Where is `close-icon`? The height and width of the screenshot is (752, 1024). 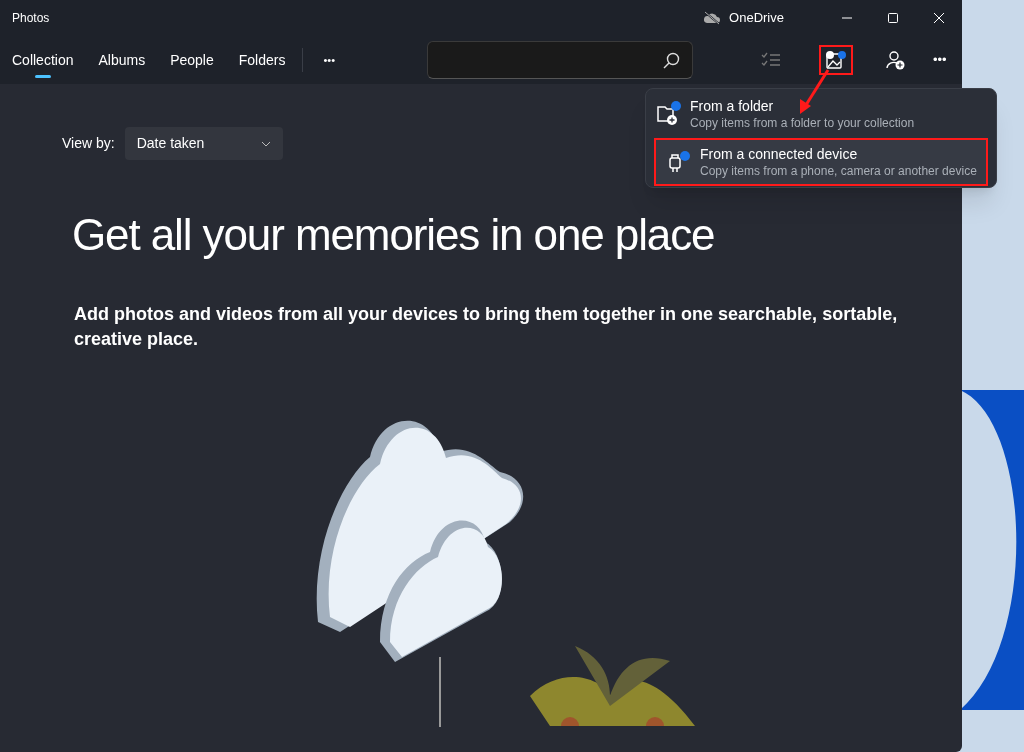
close-icon is located at coordinates (939, 18).